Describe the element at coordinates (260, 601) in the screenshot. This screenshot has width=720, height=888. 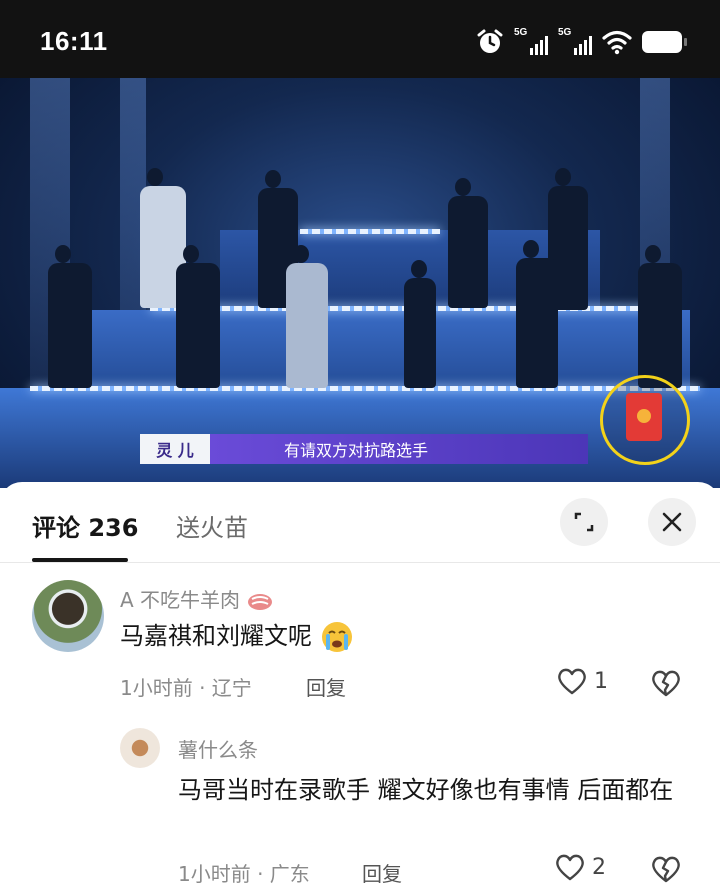
I see `meat-emoji-icon` at that location.